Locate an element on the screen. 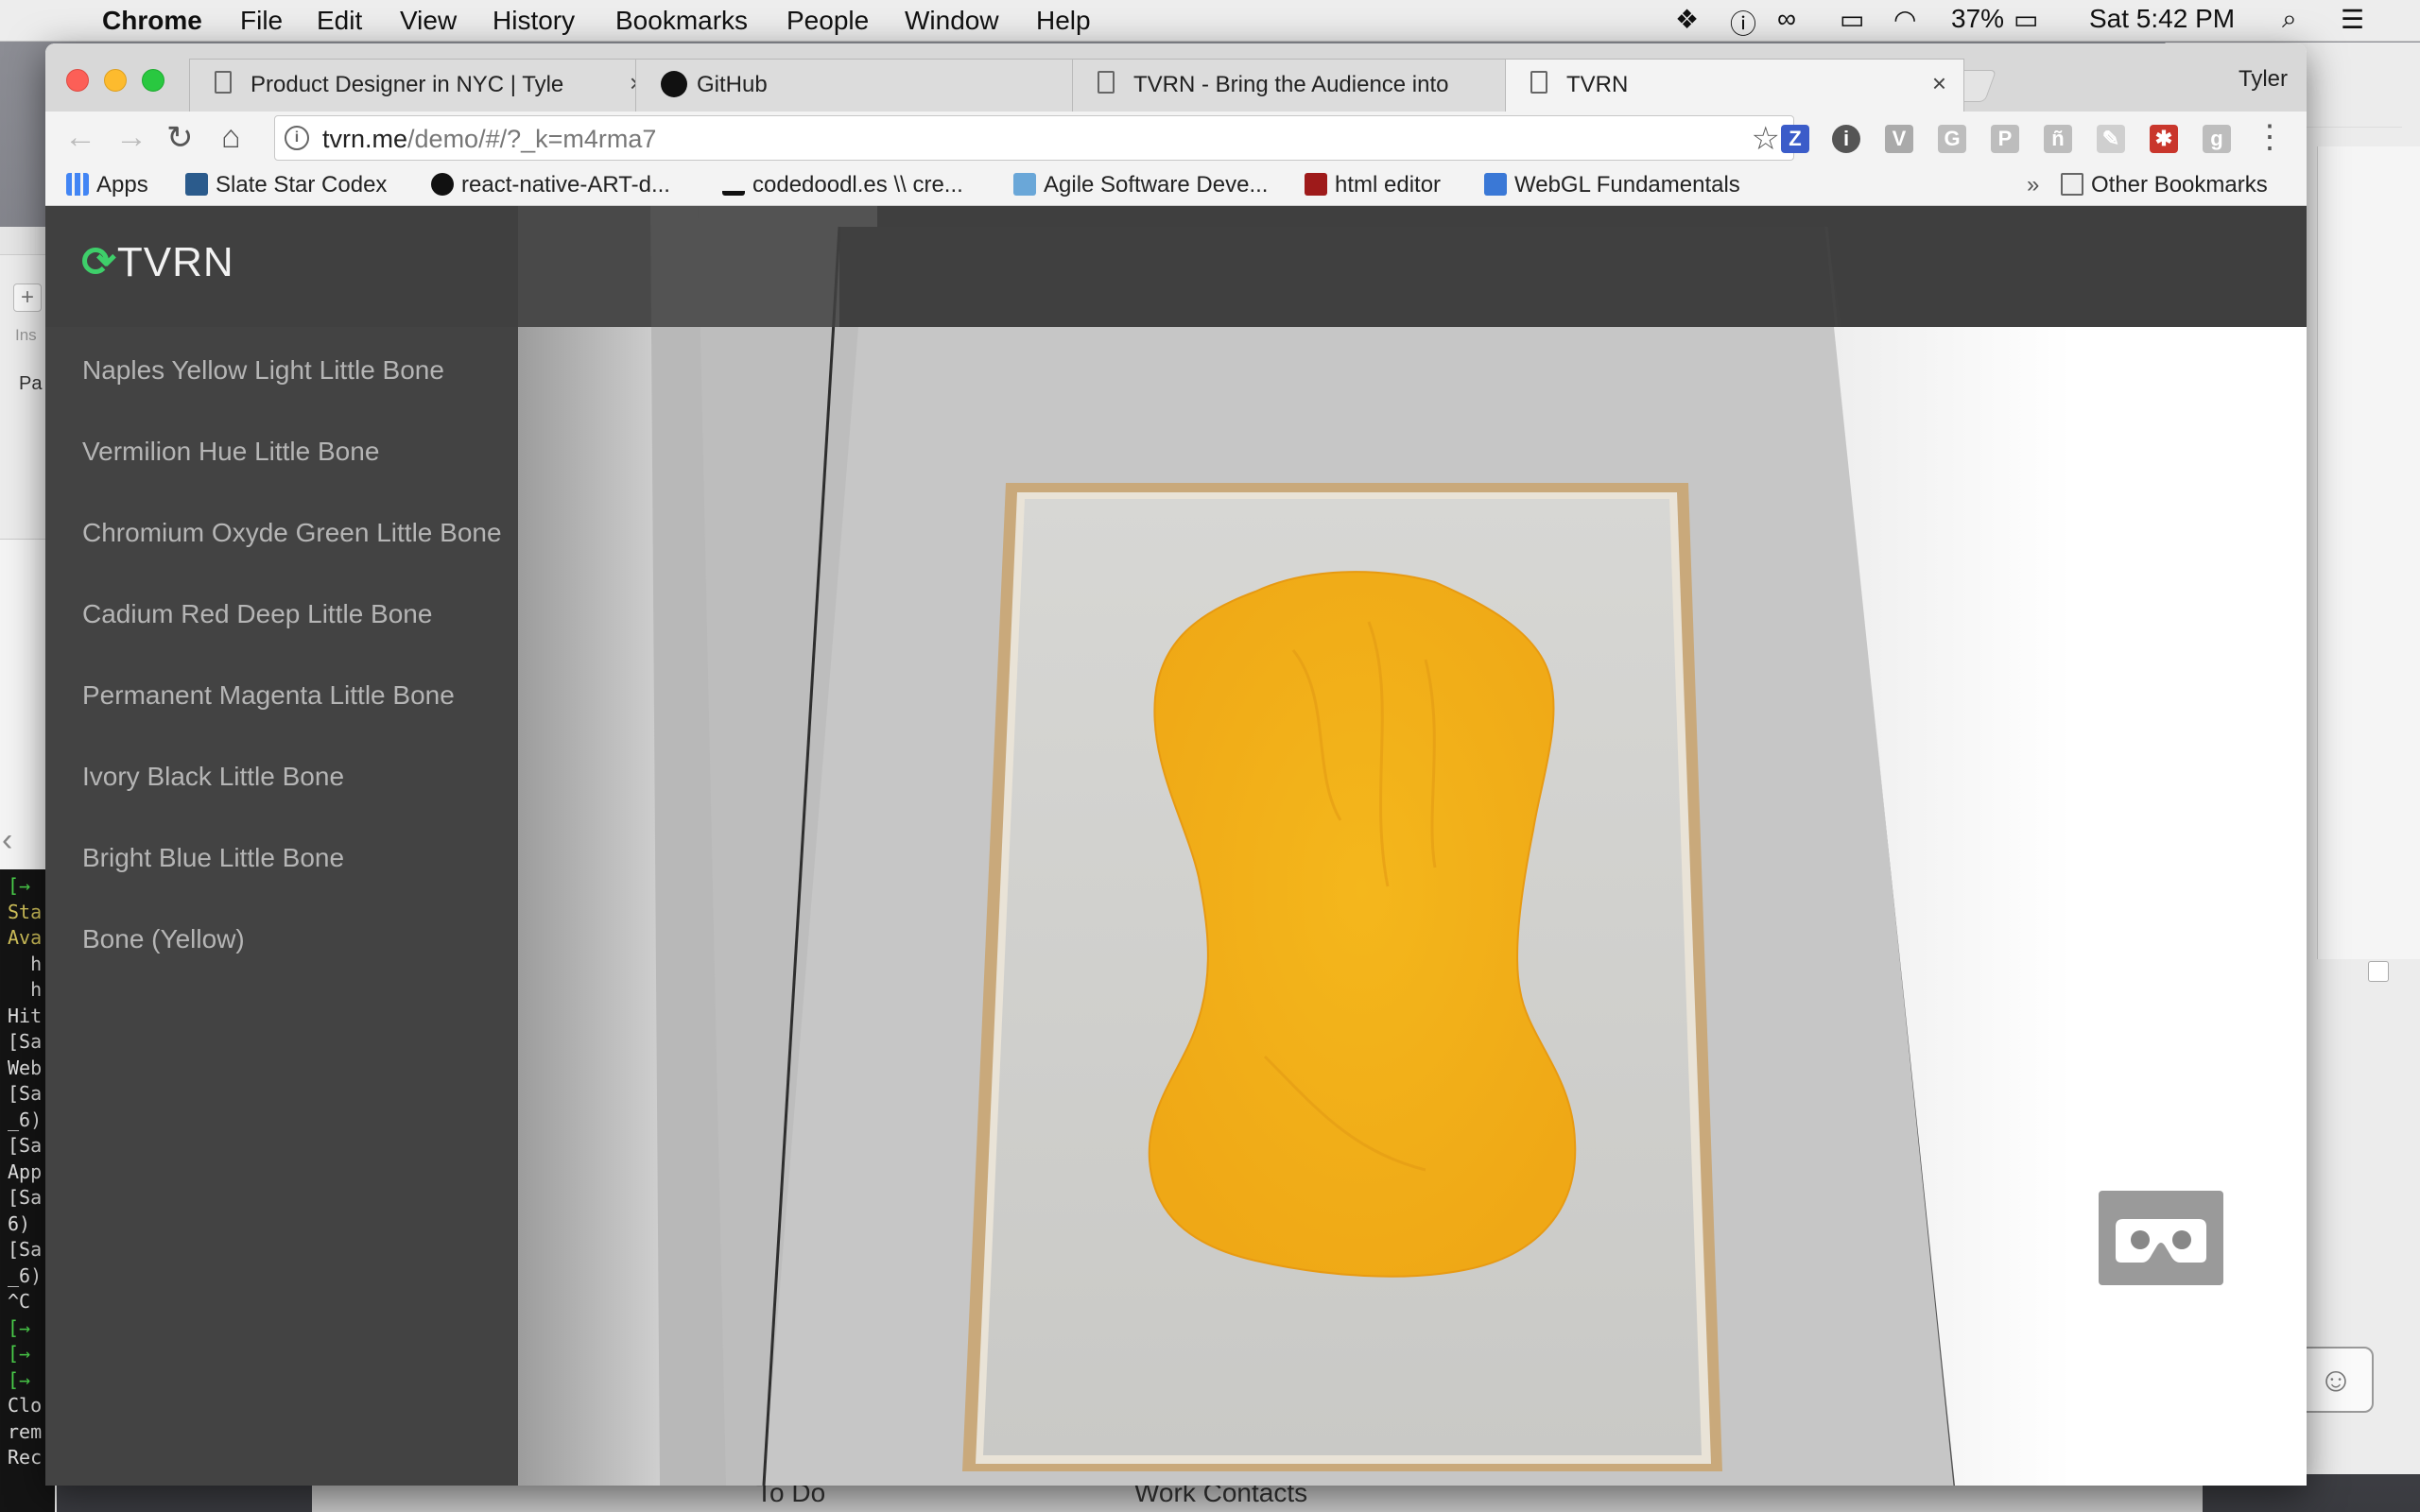 This screenshot has height=1512, width=2420. battery-icon: ▭ is located at coordinates (2026, 19).